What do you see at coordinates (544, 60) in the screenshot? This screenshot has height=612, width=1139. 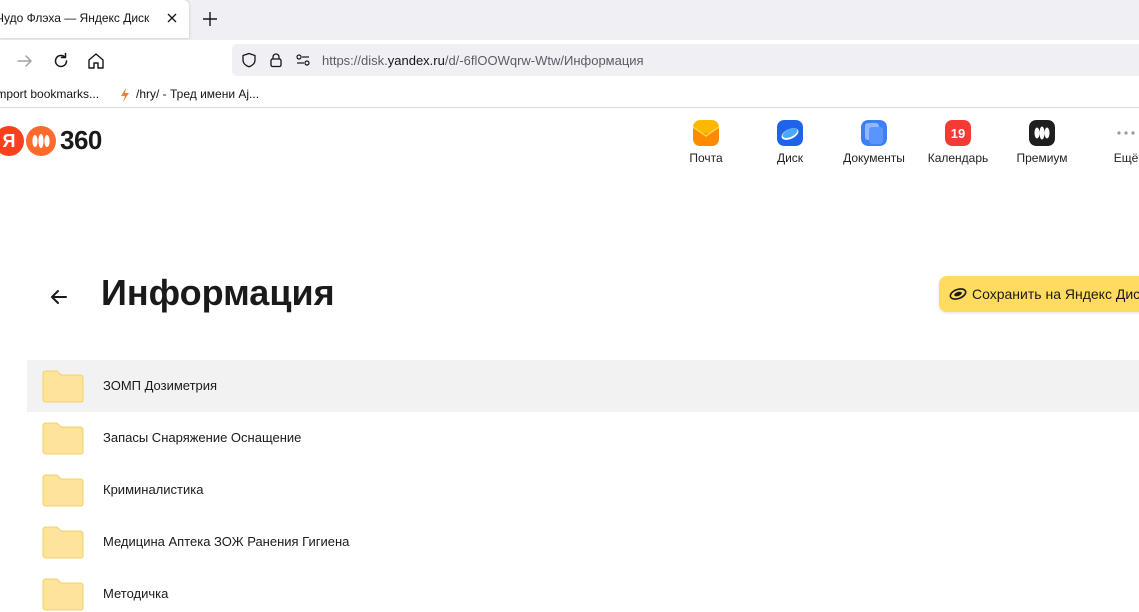 I see `url-path: /d/-6flOOWqrw-Wtw/Информация` at bounding box center [544, 60].